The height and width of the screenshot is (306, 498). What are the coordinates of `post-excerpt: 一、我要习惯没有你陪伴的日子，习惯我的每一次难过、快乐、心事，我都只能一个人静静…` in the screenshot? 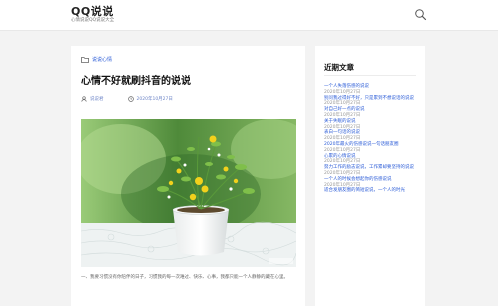 It's located at (184, 277).